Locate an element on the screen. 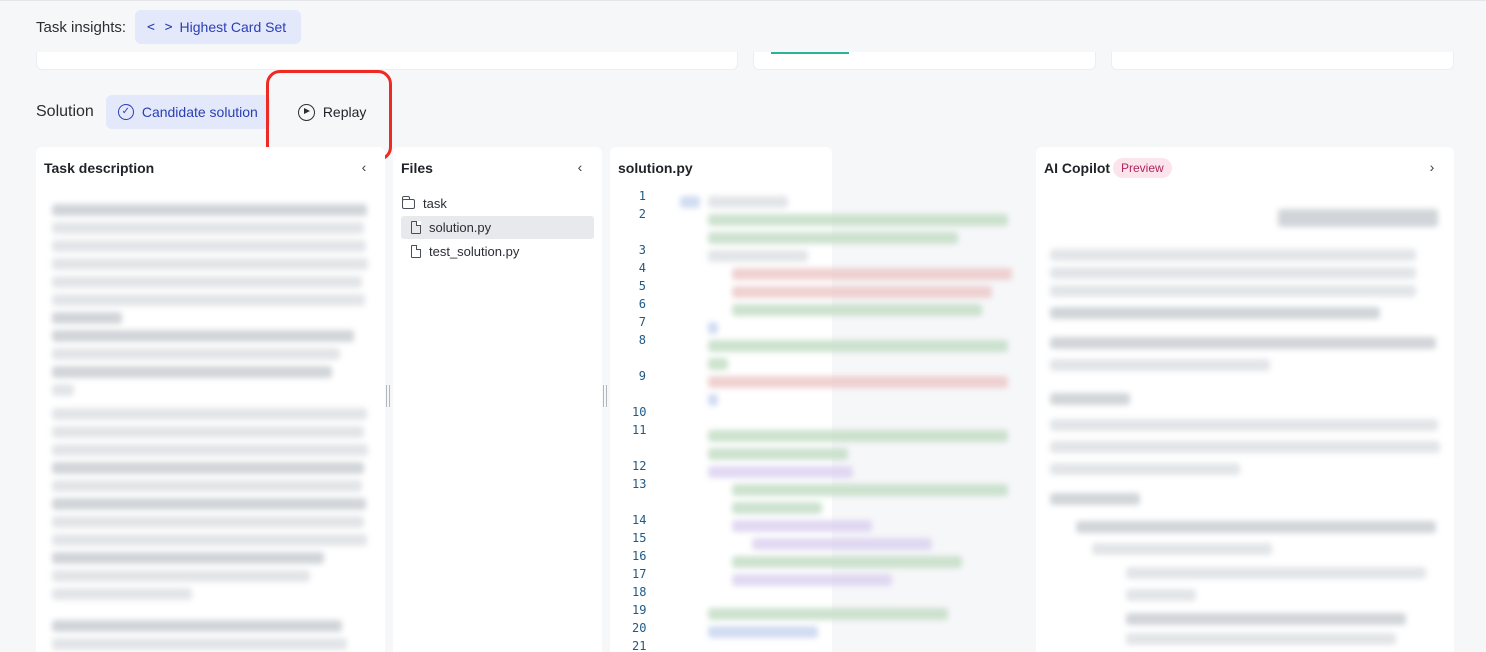 This screenshot has width=1486, height=652. file-label: test_solution.py is located at coordinates (474, 251).